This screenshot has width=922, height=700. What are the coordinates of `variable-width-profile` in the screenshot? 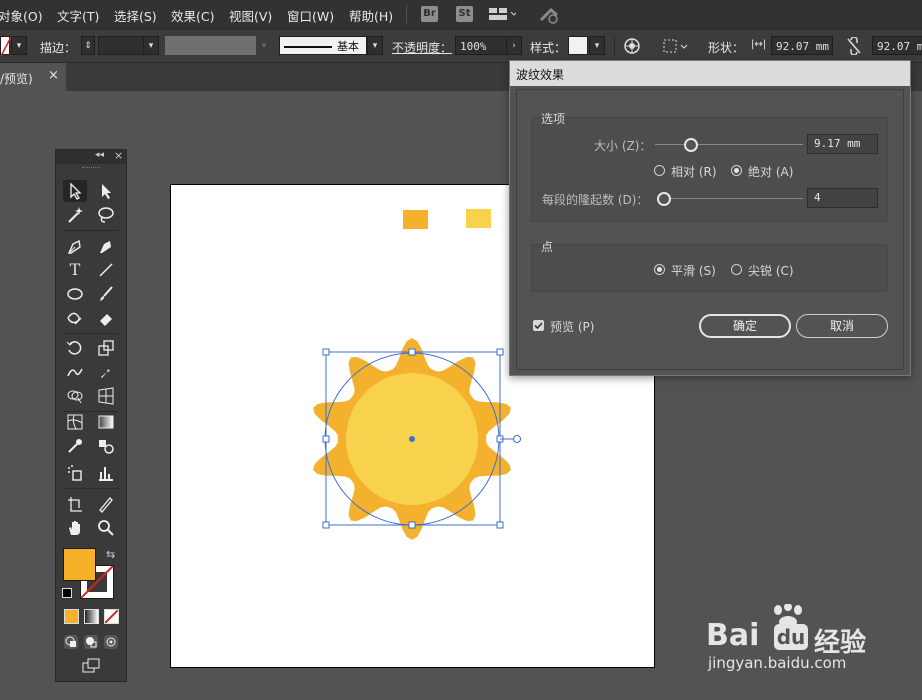 It's located at (210, 45).